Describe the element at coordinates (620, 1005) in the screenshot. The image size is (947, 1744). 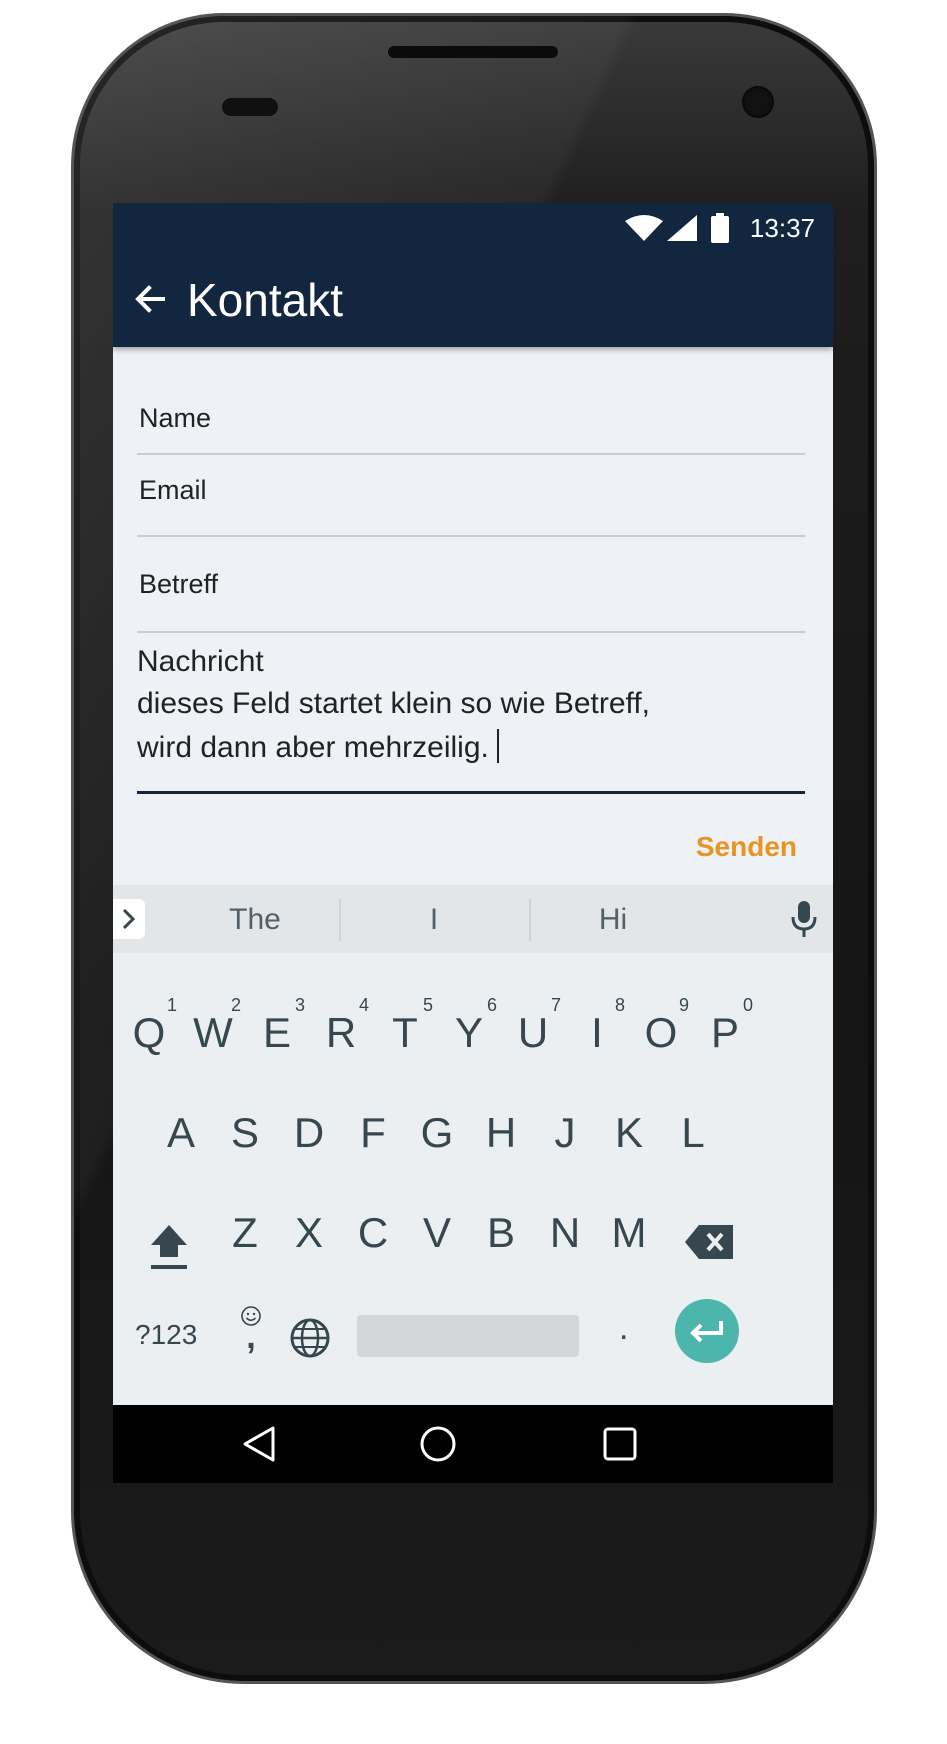
I see `key-hint: 8` at that location.